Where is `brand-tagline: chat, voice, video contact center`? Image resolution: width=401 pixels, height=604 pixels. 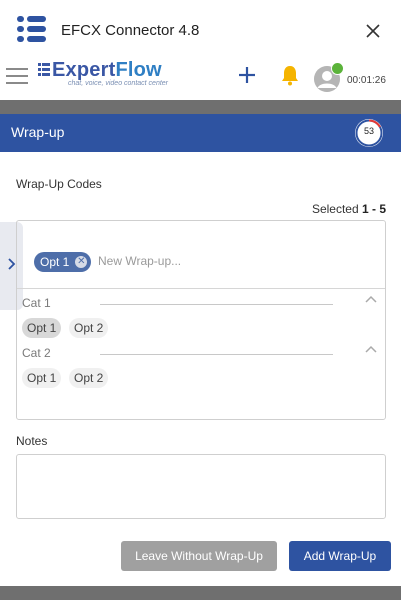 brand-tagline: chat, voice, video contact center is located at coordinates (118, 83).